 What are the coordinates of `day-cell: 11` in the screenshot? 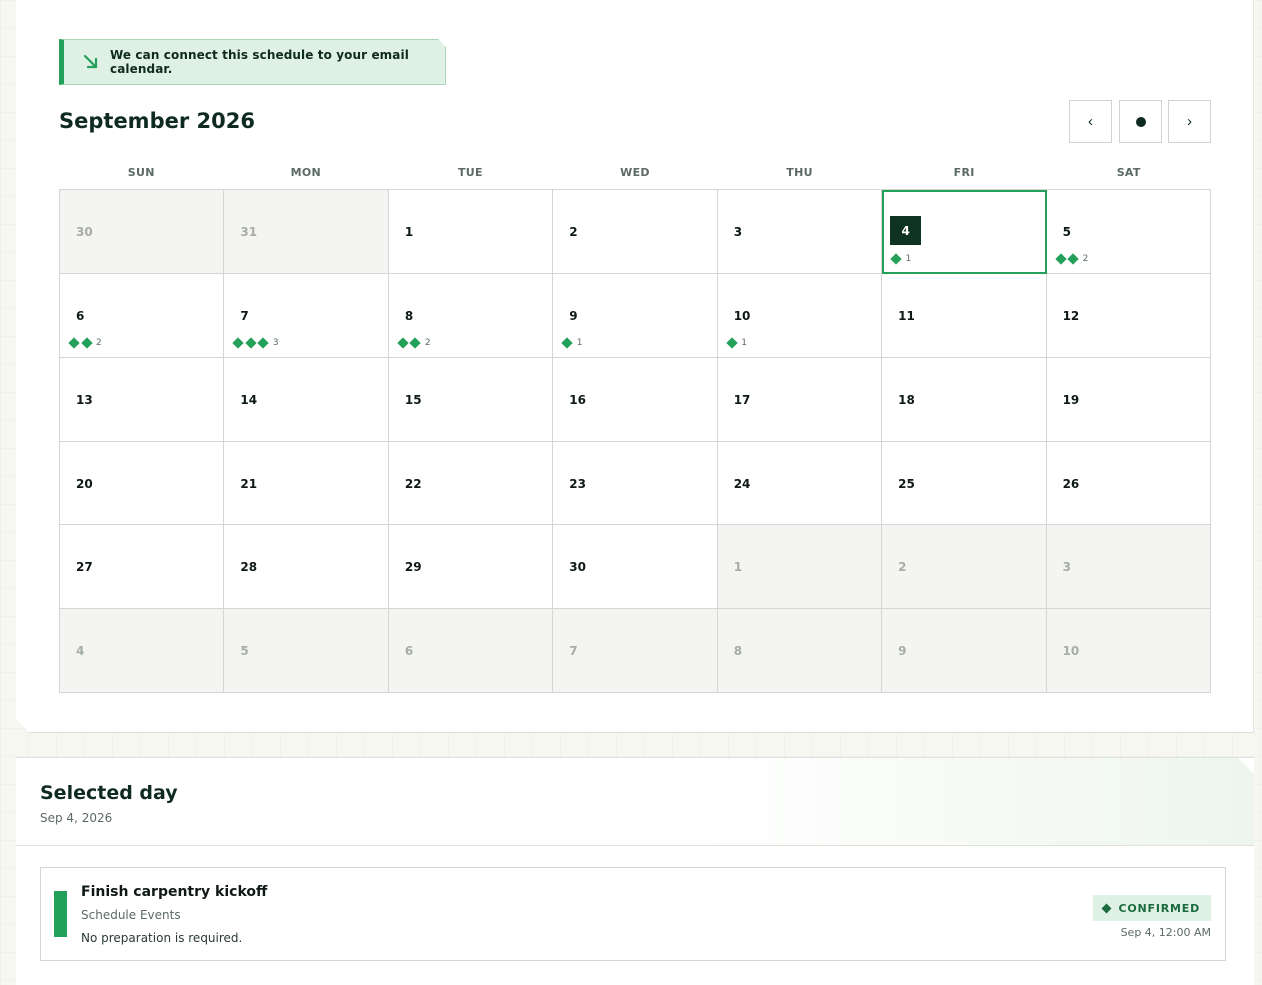 It's located at (964, 315).